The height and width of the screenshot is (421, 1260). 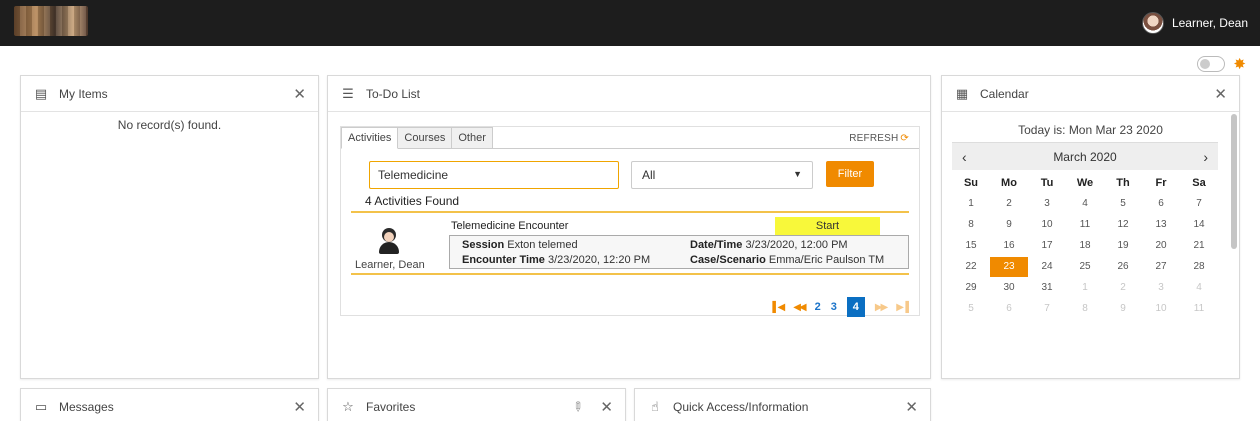 I want to click on user-avatar, so click(x=1152, y=23).